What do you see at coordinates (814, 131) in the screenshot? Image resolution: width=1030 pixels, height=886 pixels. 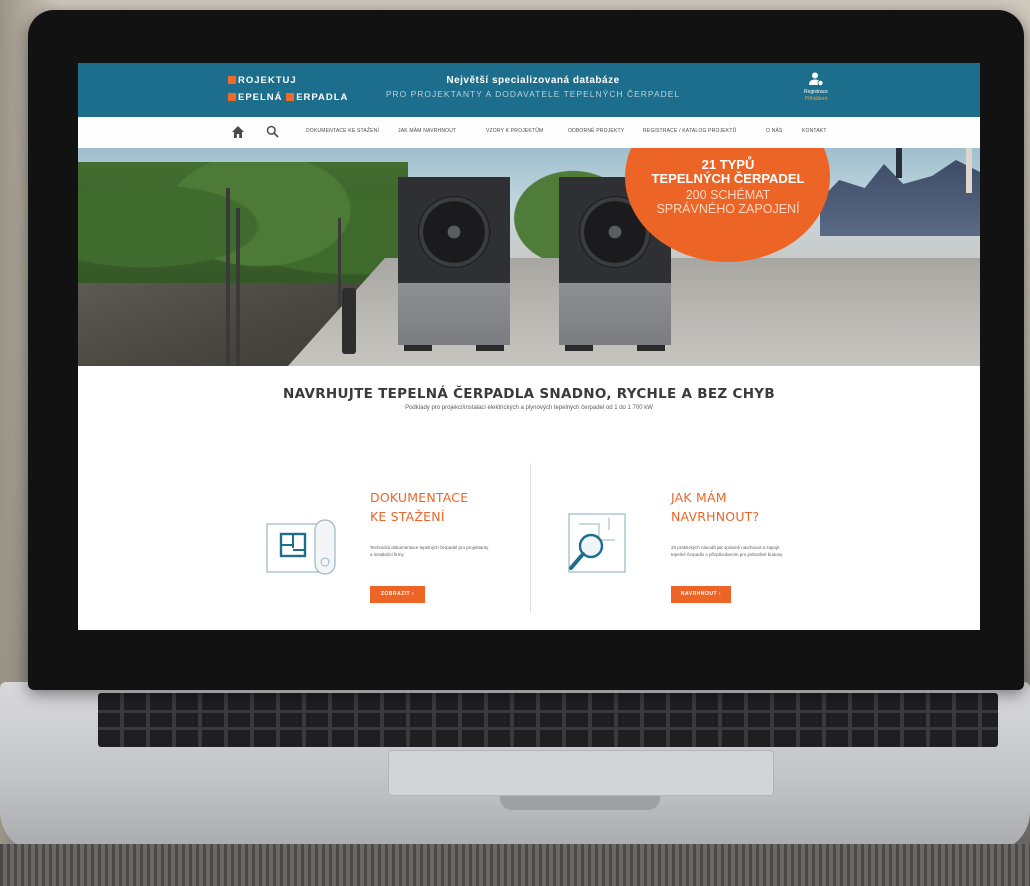 I see `nav-item-contact: KONTAKT` at bounding box center [814, 131].